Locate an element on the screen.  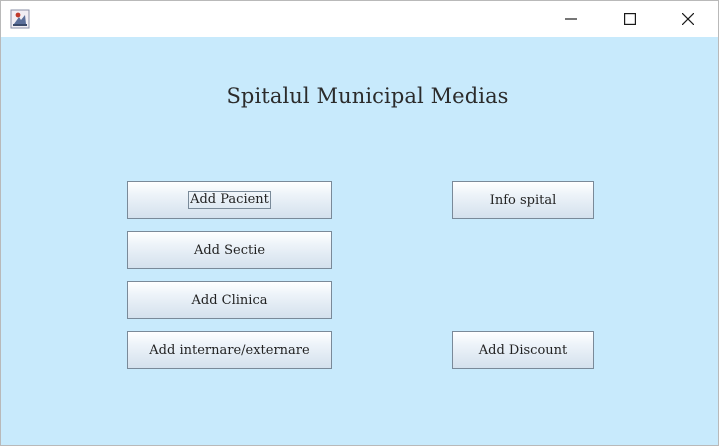
close-button is located at coordinates (688, 19).